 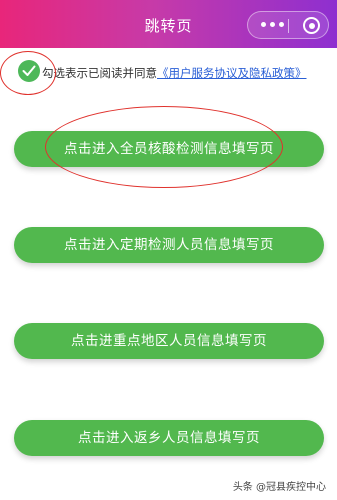 What do you see at coordinates (169, 438) in the screenshot?
I see `returning-personnel-button: 点击进入返乡人员信息填写页` at bounding box center [169, 438].